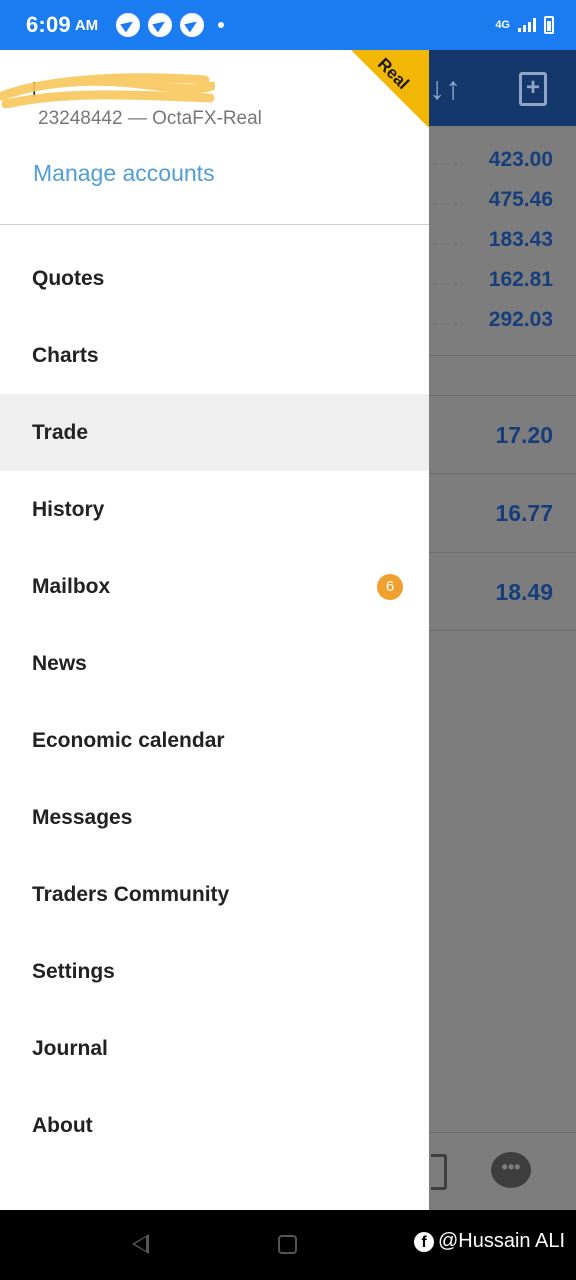  I want to click on signal-icon, so click(527, 25).